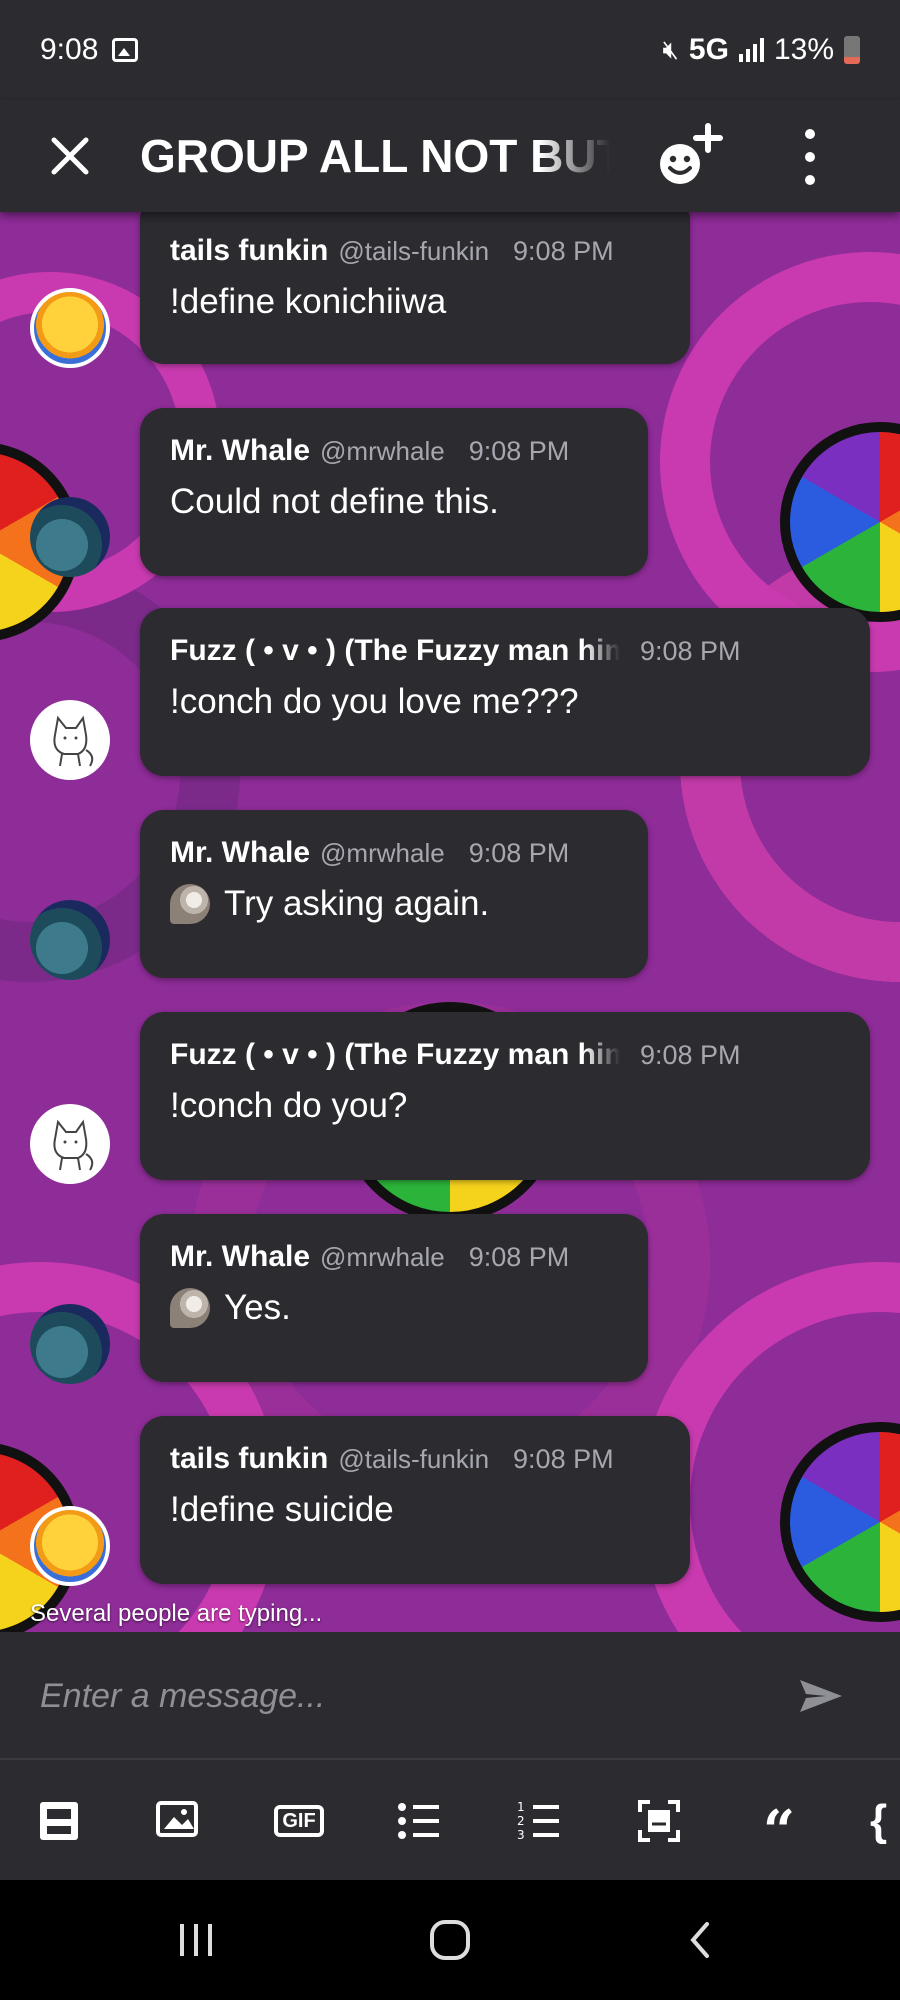 Image resolution: width=900 pixels, height=2000 pixels. I want to click on message-text: !conch do you love me???, so click(374, 701).